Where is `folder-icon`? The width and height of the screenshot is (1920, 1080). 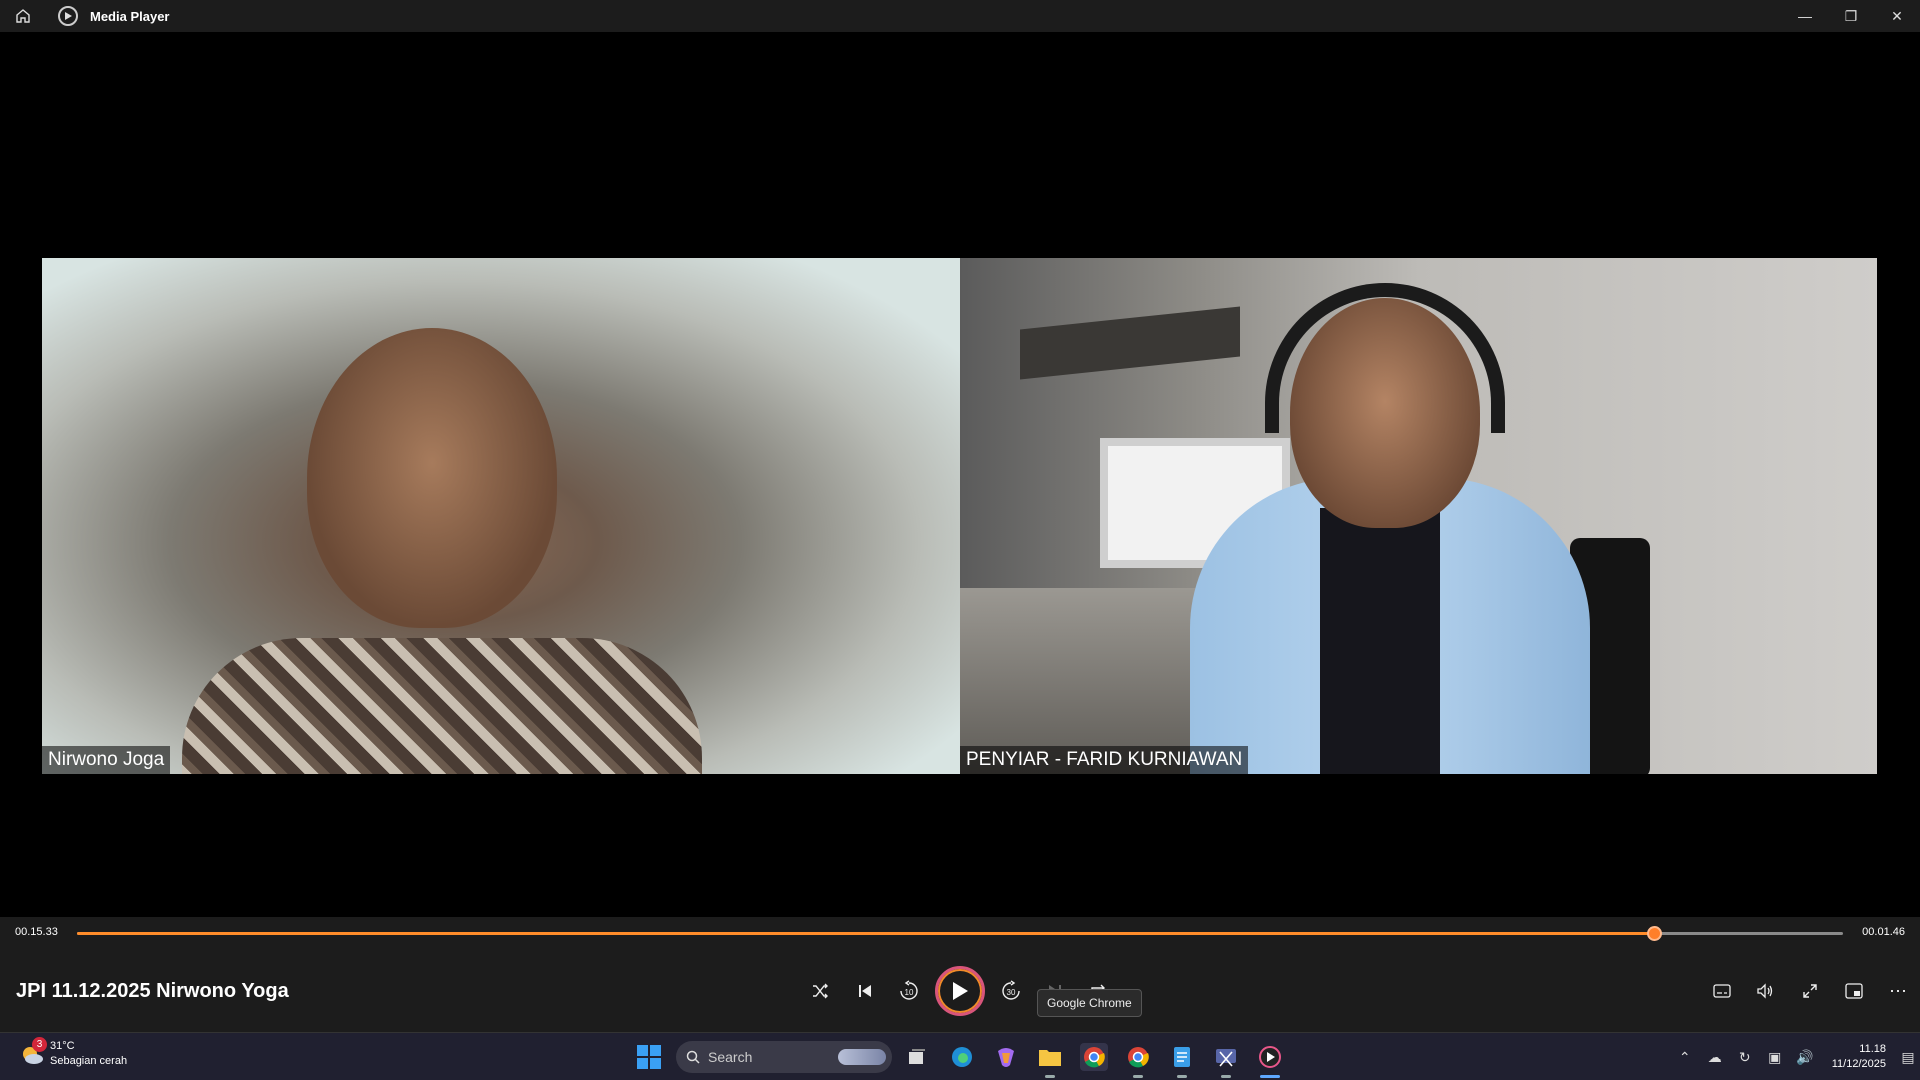 folder-icon is located at coordinates (1050, 1058).